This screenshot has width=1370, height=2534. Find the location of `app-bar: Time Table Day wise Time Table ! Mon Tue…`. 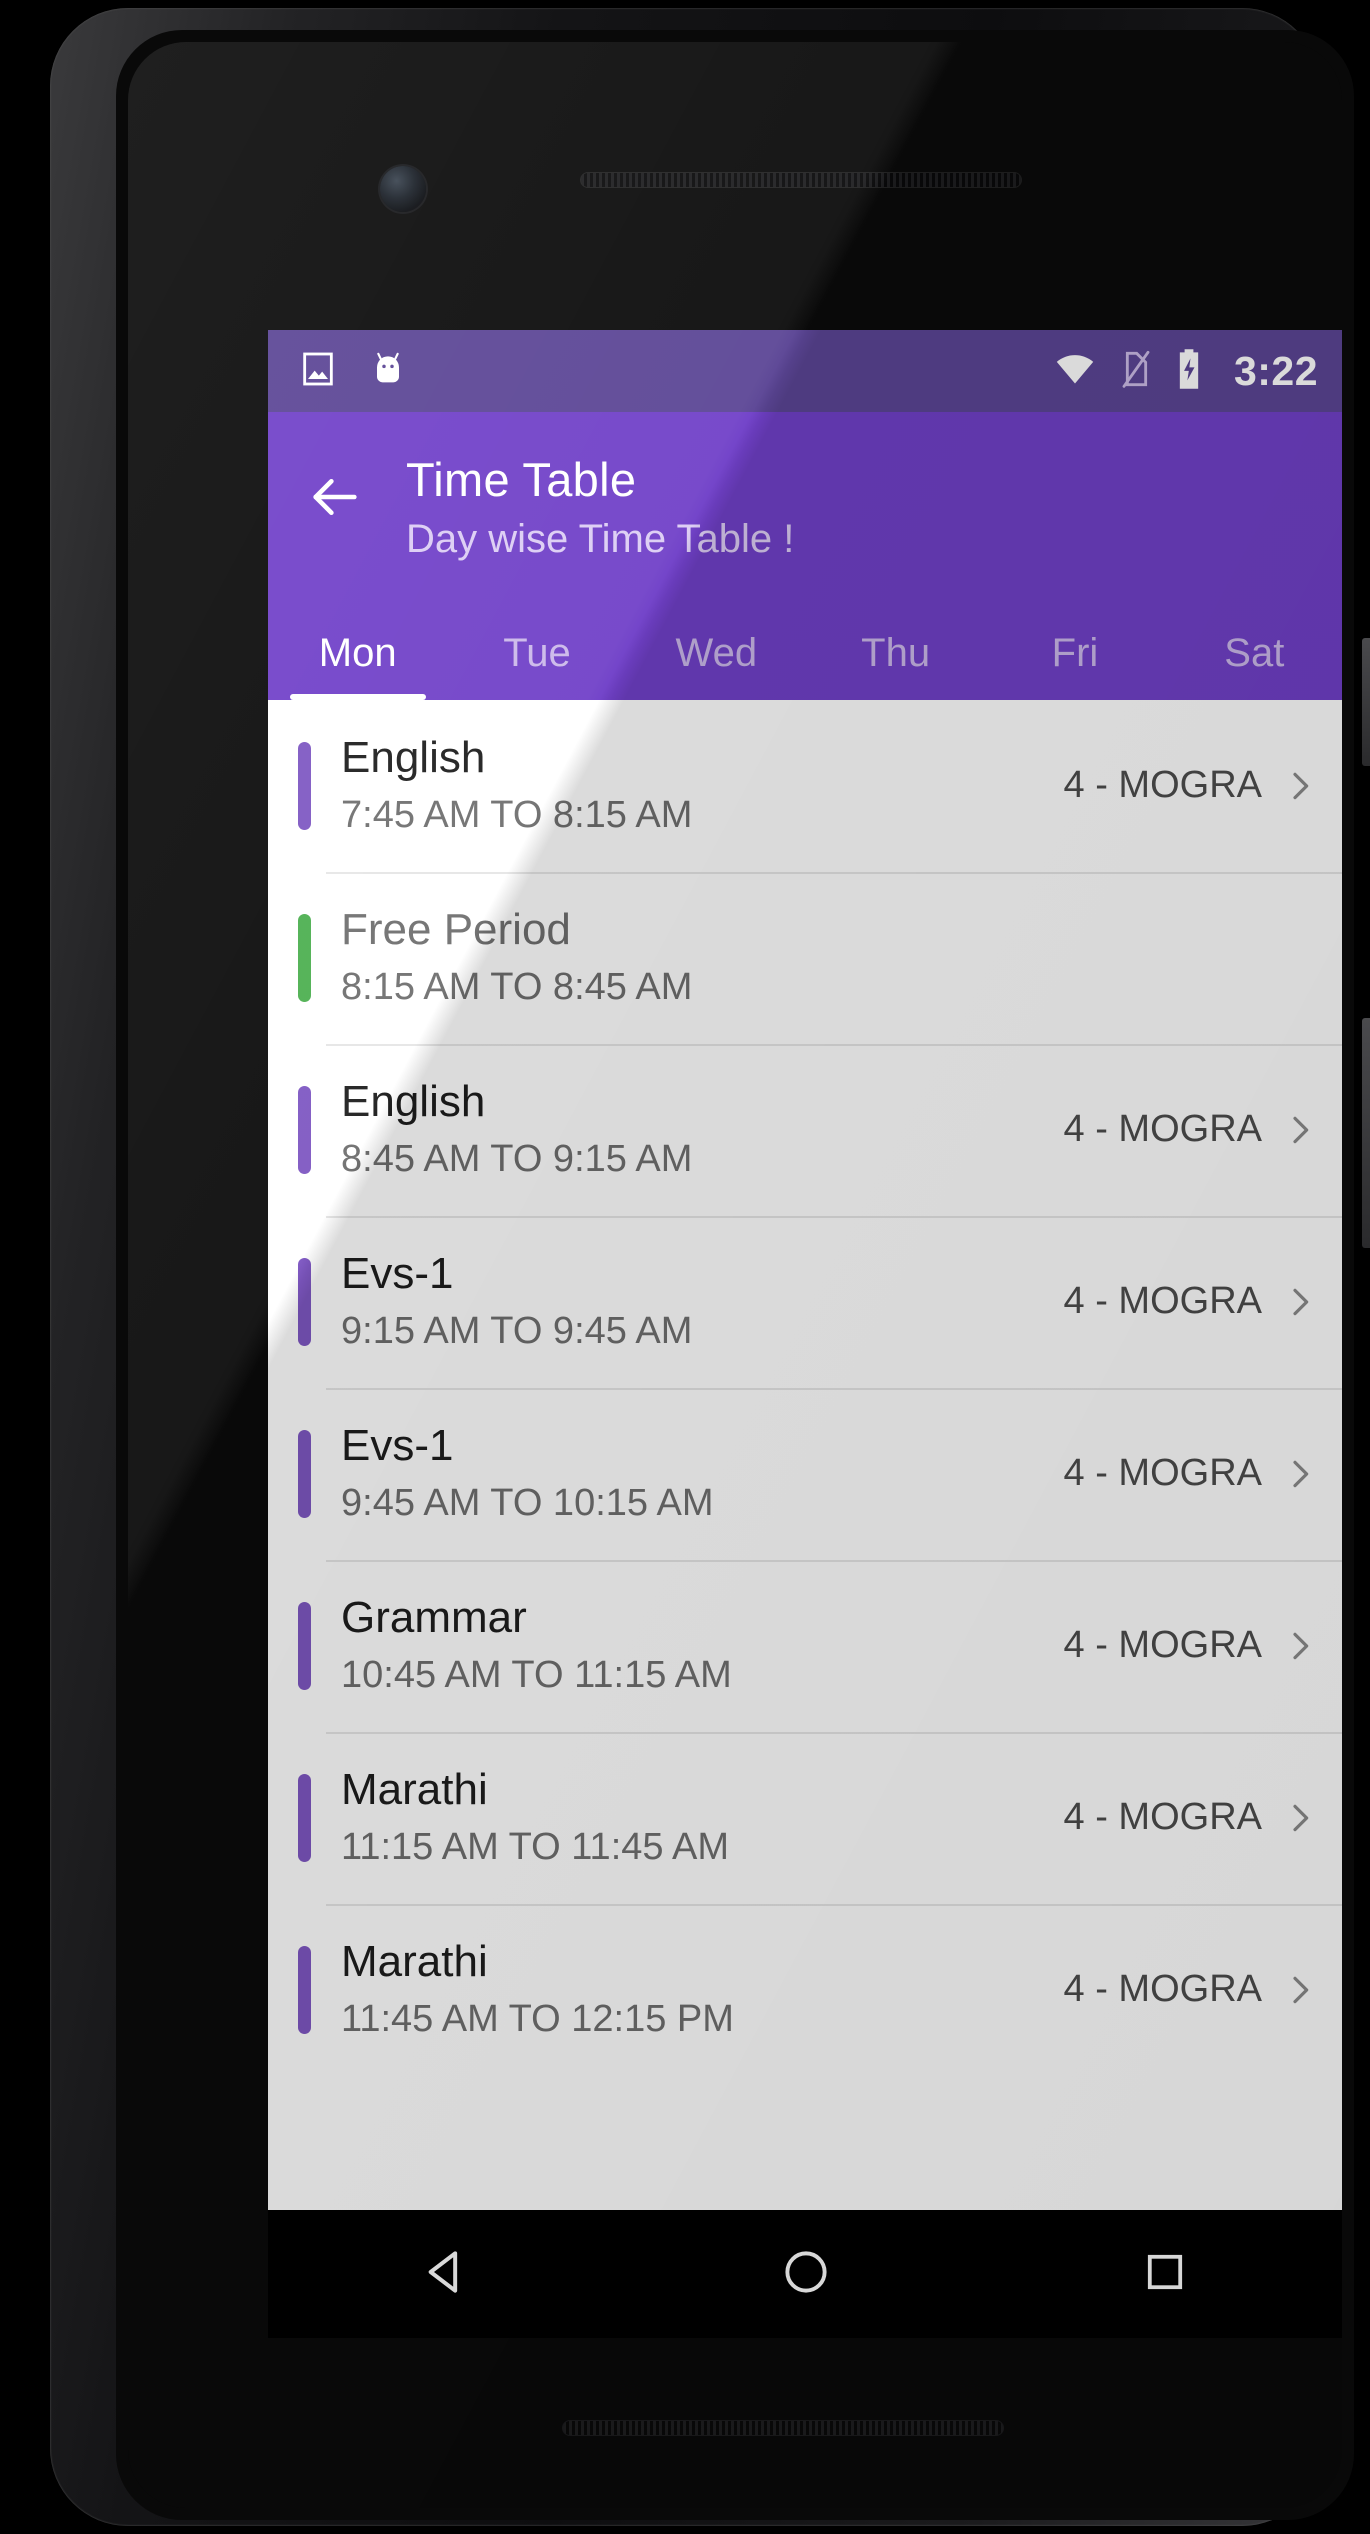

app-bar: Time Table Day wise Time Table ! Mon Tue… is located at coordinates (805, 556).